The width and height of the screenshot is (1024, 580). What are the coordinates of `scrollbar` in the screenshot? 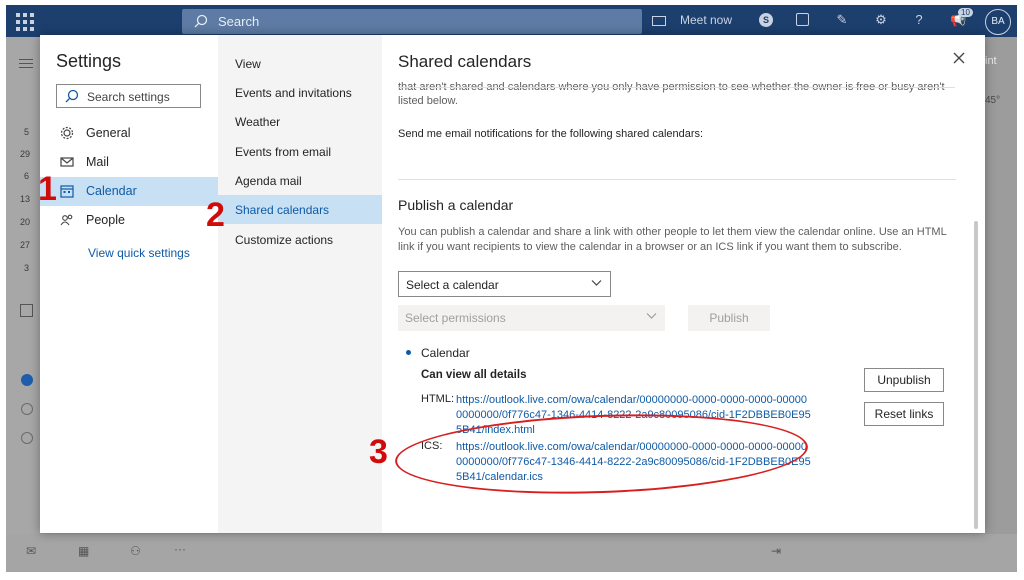 It's located at (976, 375).